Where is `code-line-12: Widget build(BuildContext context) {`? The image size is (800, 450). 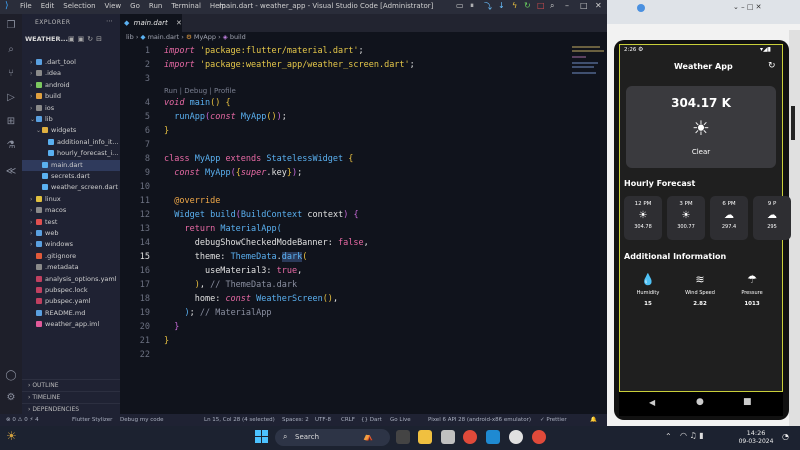 code-line-12: Widget build(BuildContext context) { is located at coordinates (261, 215).